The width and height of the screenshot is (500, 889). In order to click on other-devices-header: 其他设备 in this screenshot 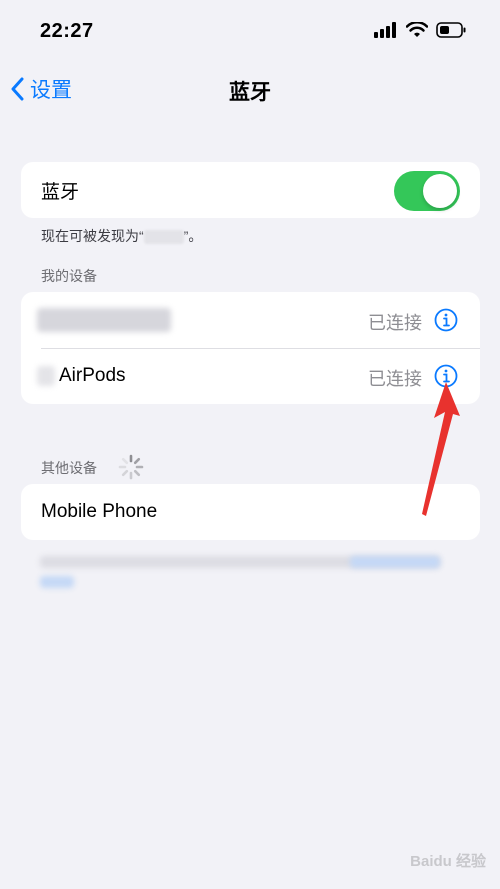, I will do `click(69, 468)`.